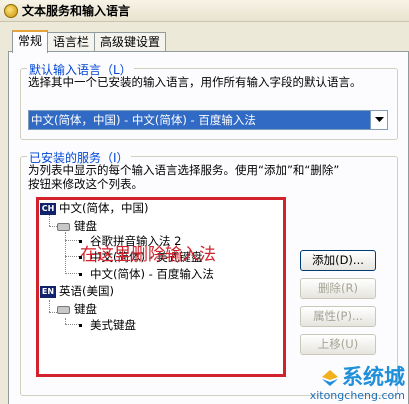  Describe the element at coordinates (338, 344) in the screenshot. I see `move-up-button: 上移(U)` at that location.